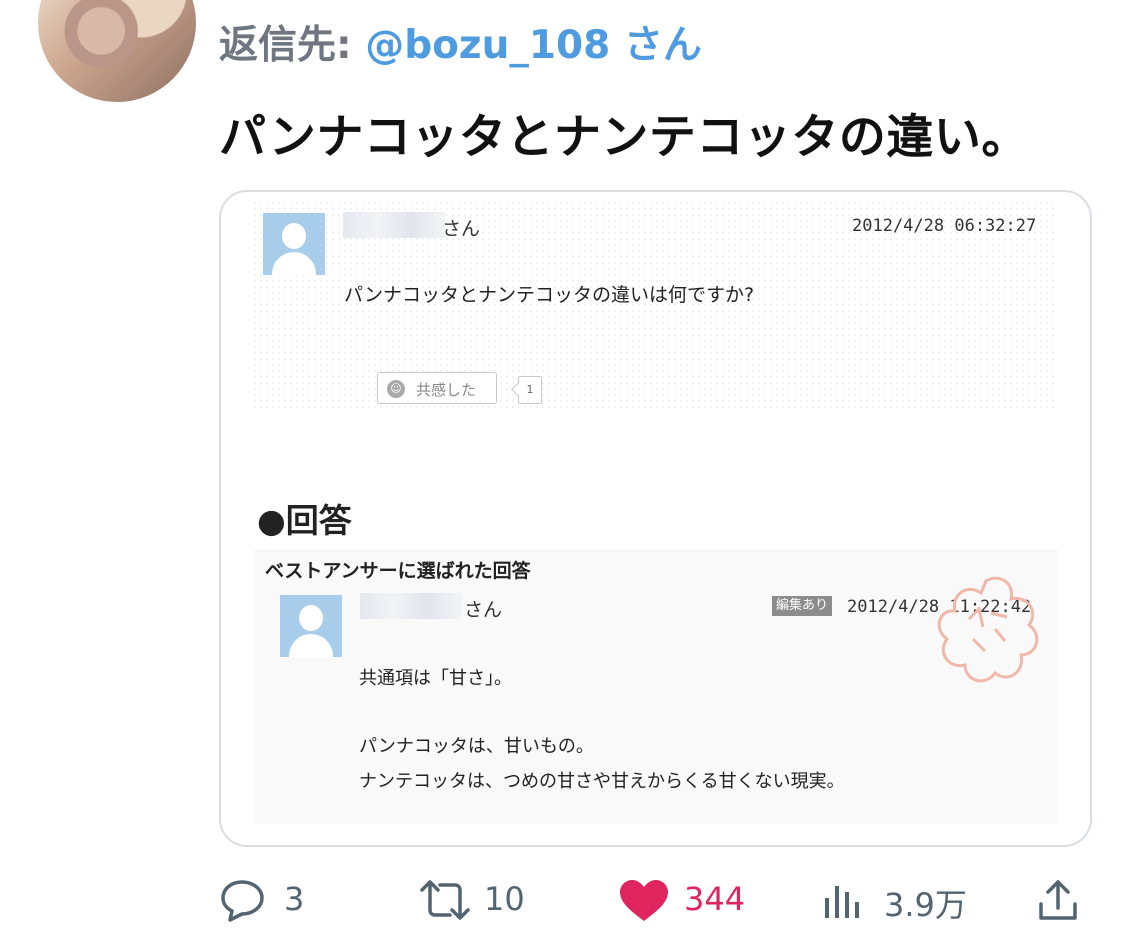  I want to click on reply-handle-link: @bozu_108, so click(487, 45).